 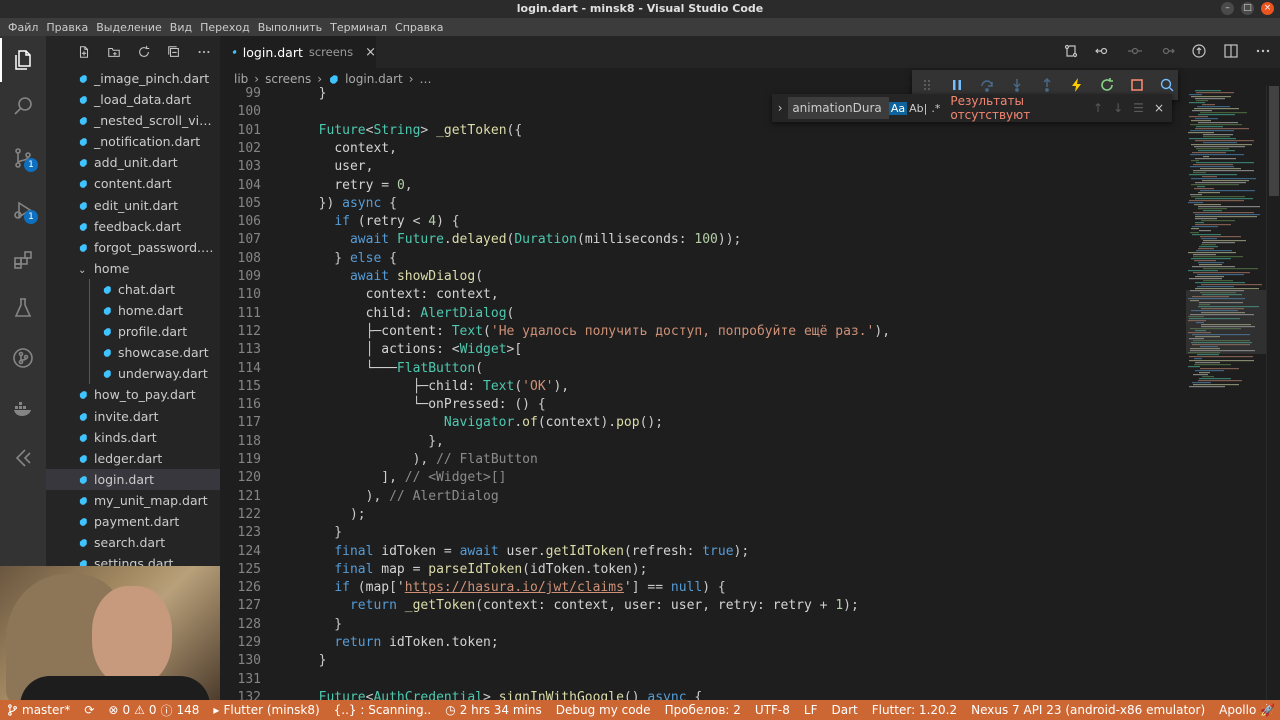 I want to click on menu-selection: Выделение, so click(x=129, y=27).